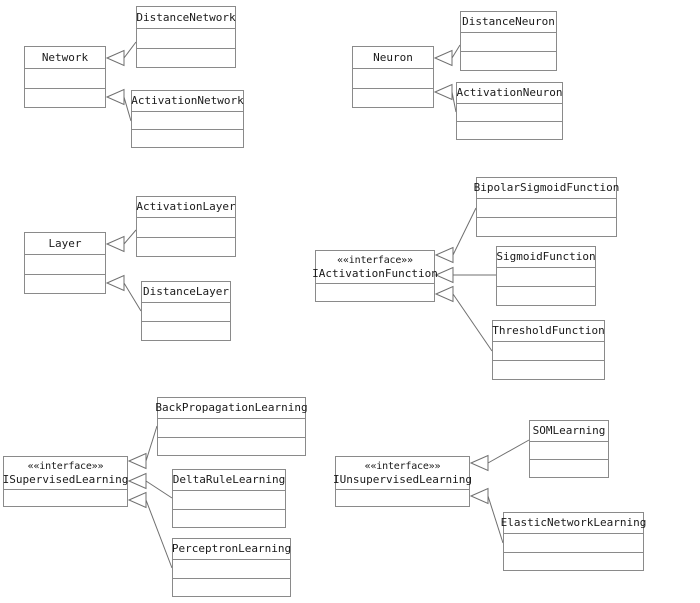 This screenshot has width=700, height=603. I want to click on class-name: SigmoidFunction, so click(546, 256).